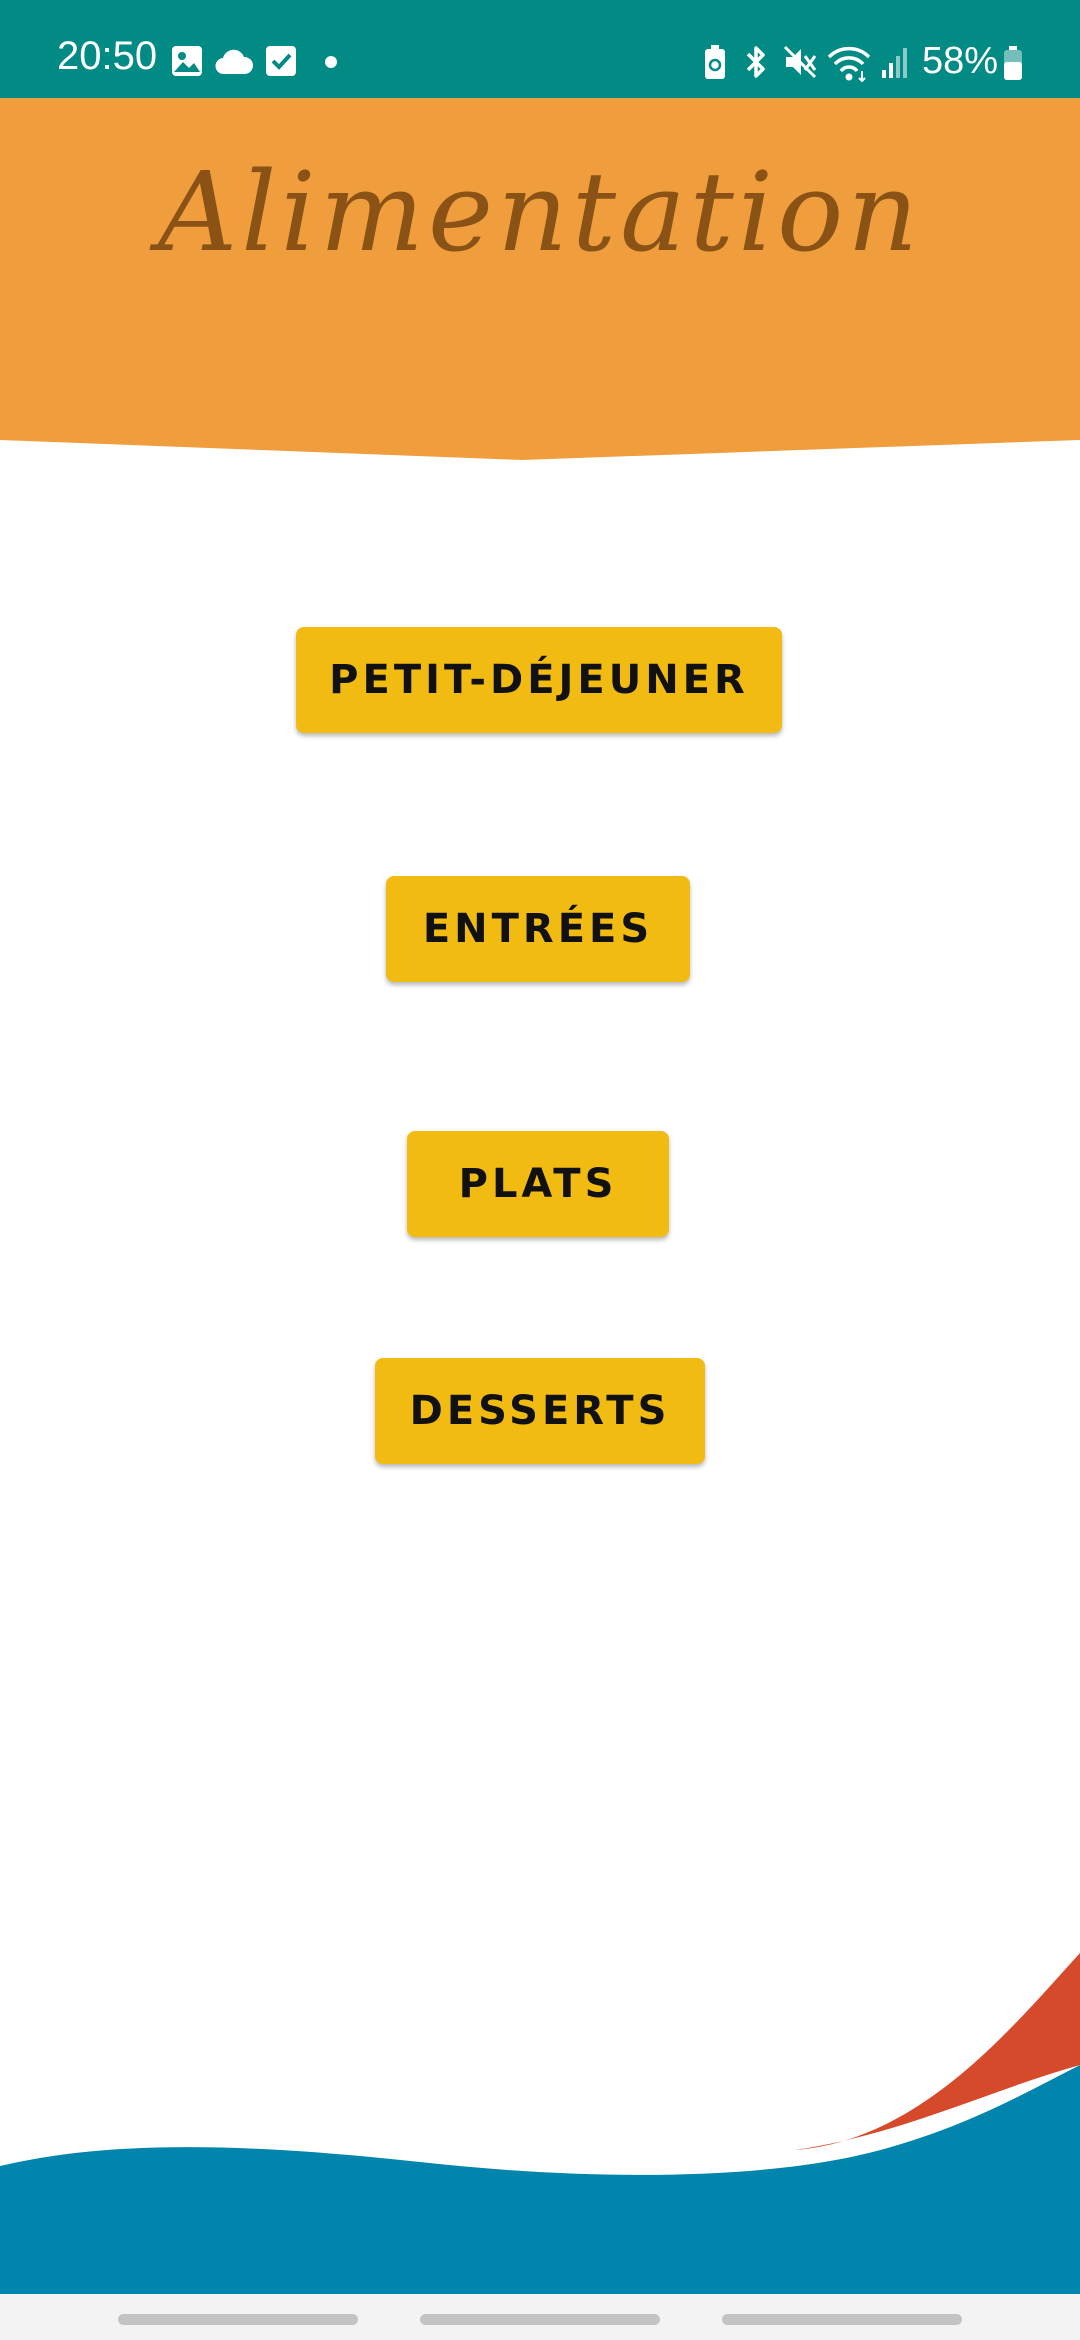 This screenshot has width=1080, height=2340. I want to click on mains-button: PLATS, so click(538, 1184).